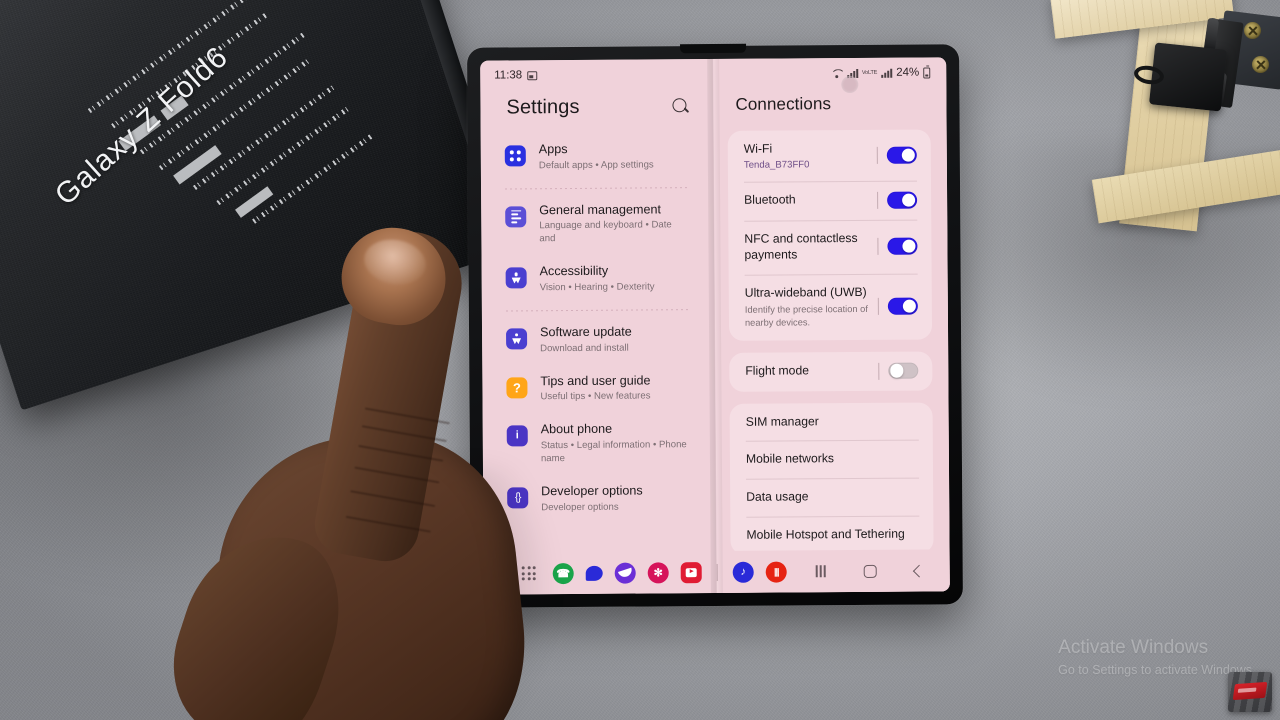 The width and height of the screenshot is (1280, 720). I want to click on thumbnail-red-key, so click(1250, 691).